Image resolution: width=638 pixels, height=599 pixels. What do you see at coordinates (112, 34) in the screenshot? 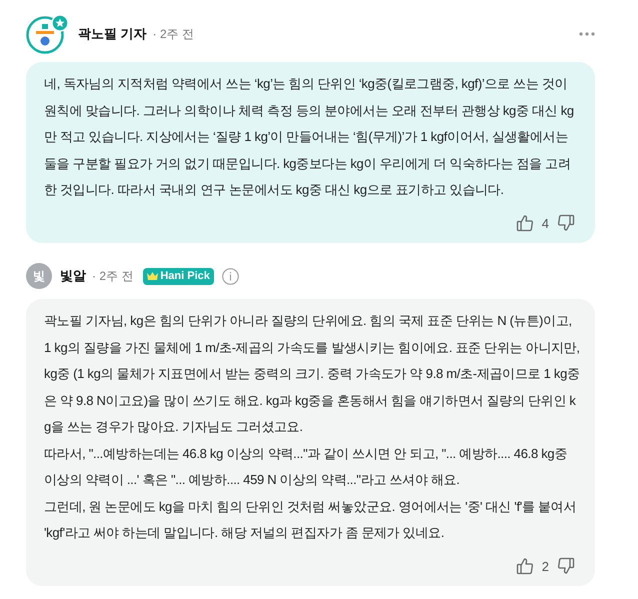
I see `author-name: 곽노필 기자` at bounding box center [112, 34].